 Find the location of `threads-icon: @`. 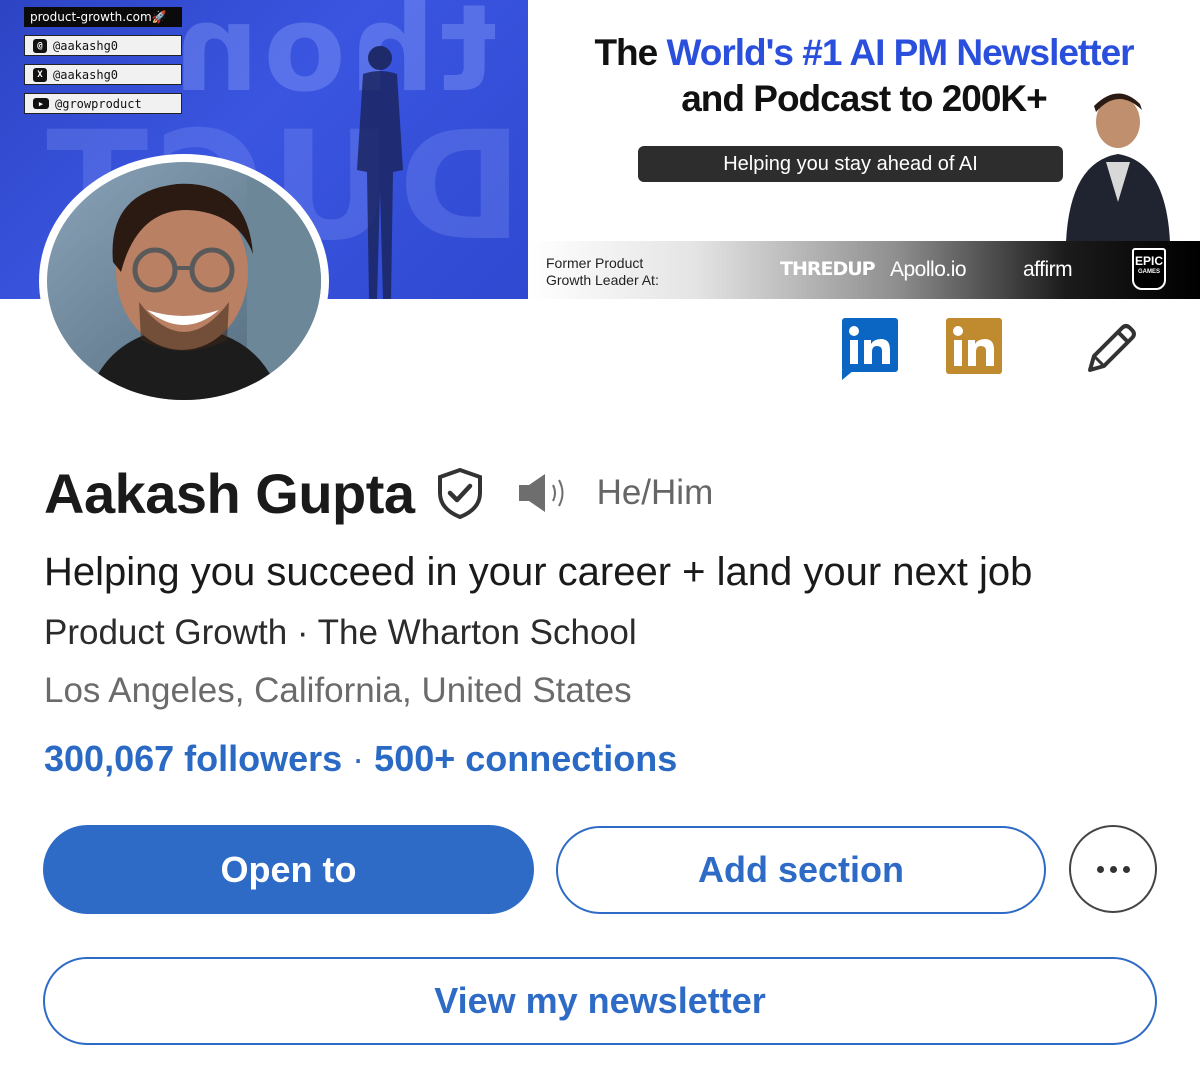

threads-icon: @ is located at coordinates (40, 45).